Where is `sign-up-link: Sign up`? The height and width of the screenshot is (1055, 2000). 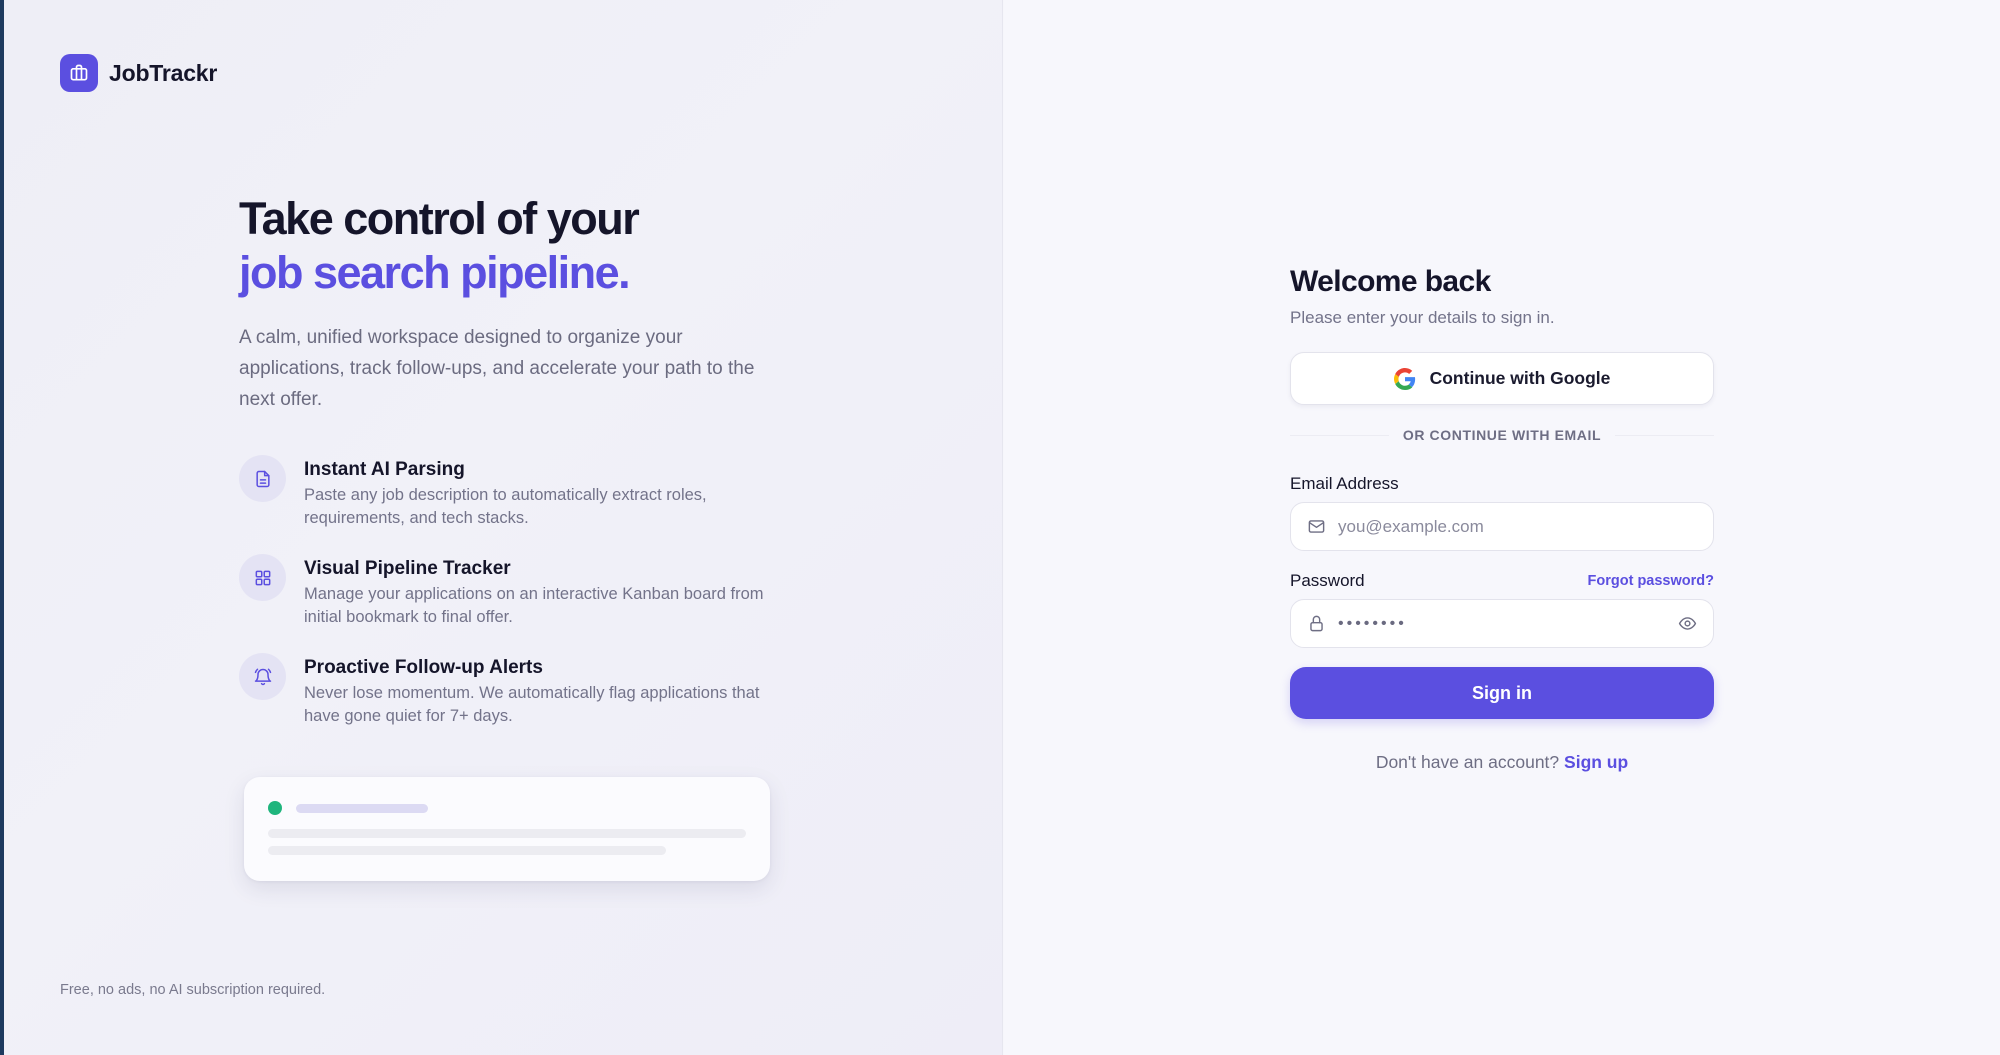 sign-up-link: Sign up is located at coordinates (1596, 762).